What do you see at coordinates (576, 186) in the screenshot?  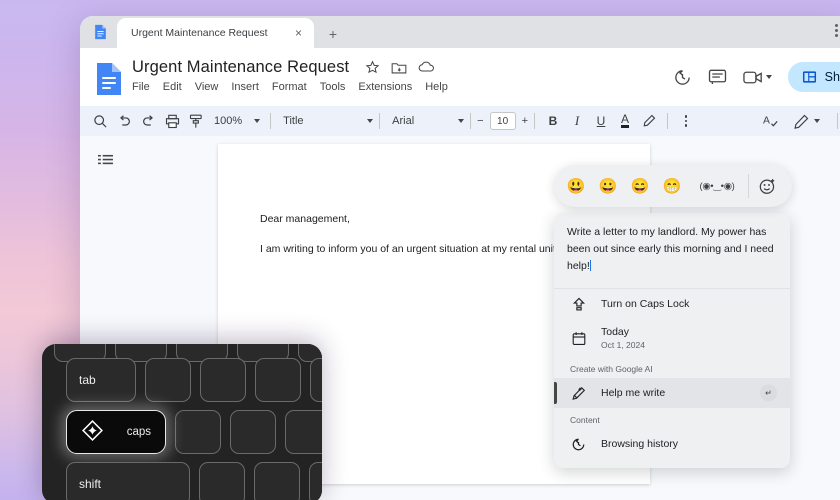 I see `emoji-option: 😃` at bounding box center [576, 186].